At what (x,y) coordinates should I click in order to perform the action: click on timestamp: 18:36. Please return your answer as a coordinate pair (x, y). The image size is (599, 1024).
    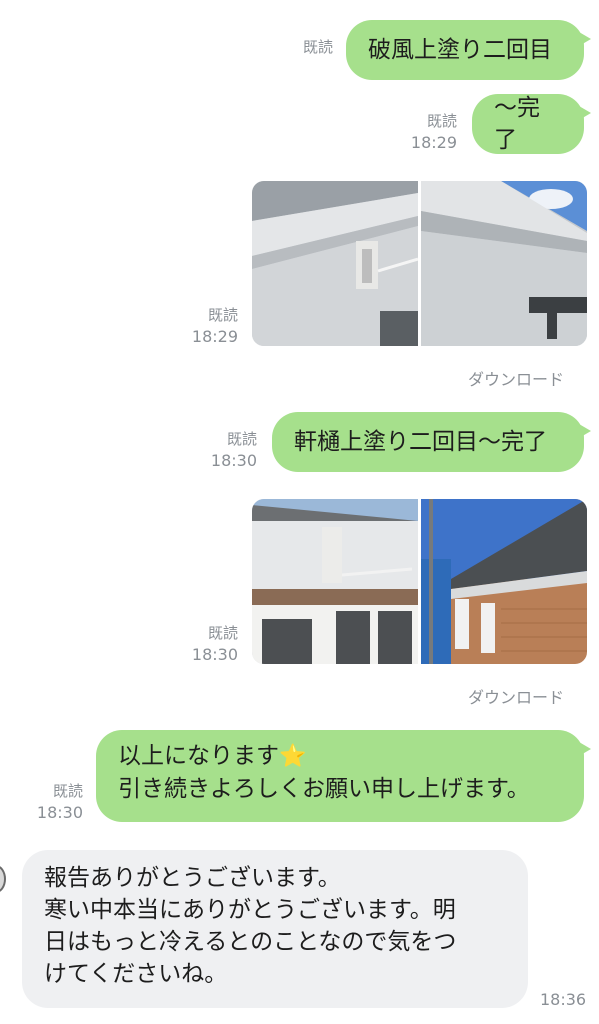
    Looking at the image, I should click on (563, 999).